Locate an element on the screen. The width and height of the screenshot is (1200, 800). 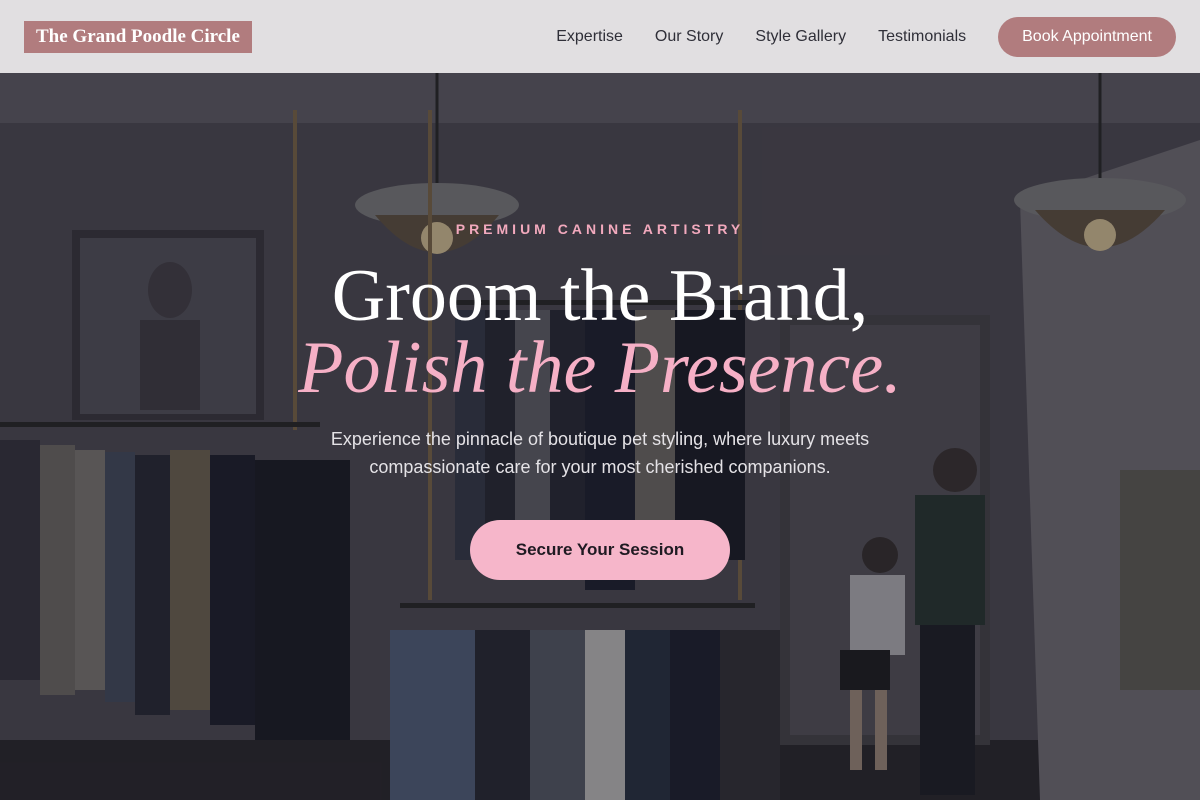
hero-eyebrow: PREMIUM CANINE ARTISTRY is located at coordinates (600, 229).